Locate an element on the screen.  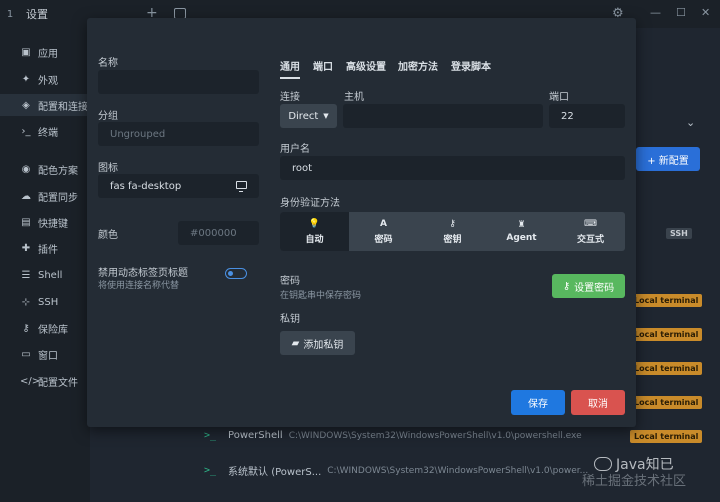
cancel-button: 取消 is located at coordinates (598, 402).